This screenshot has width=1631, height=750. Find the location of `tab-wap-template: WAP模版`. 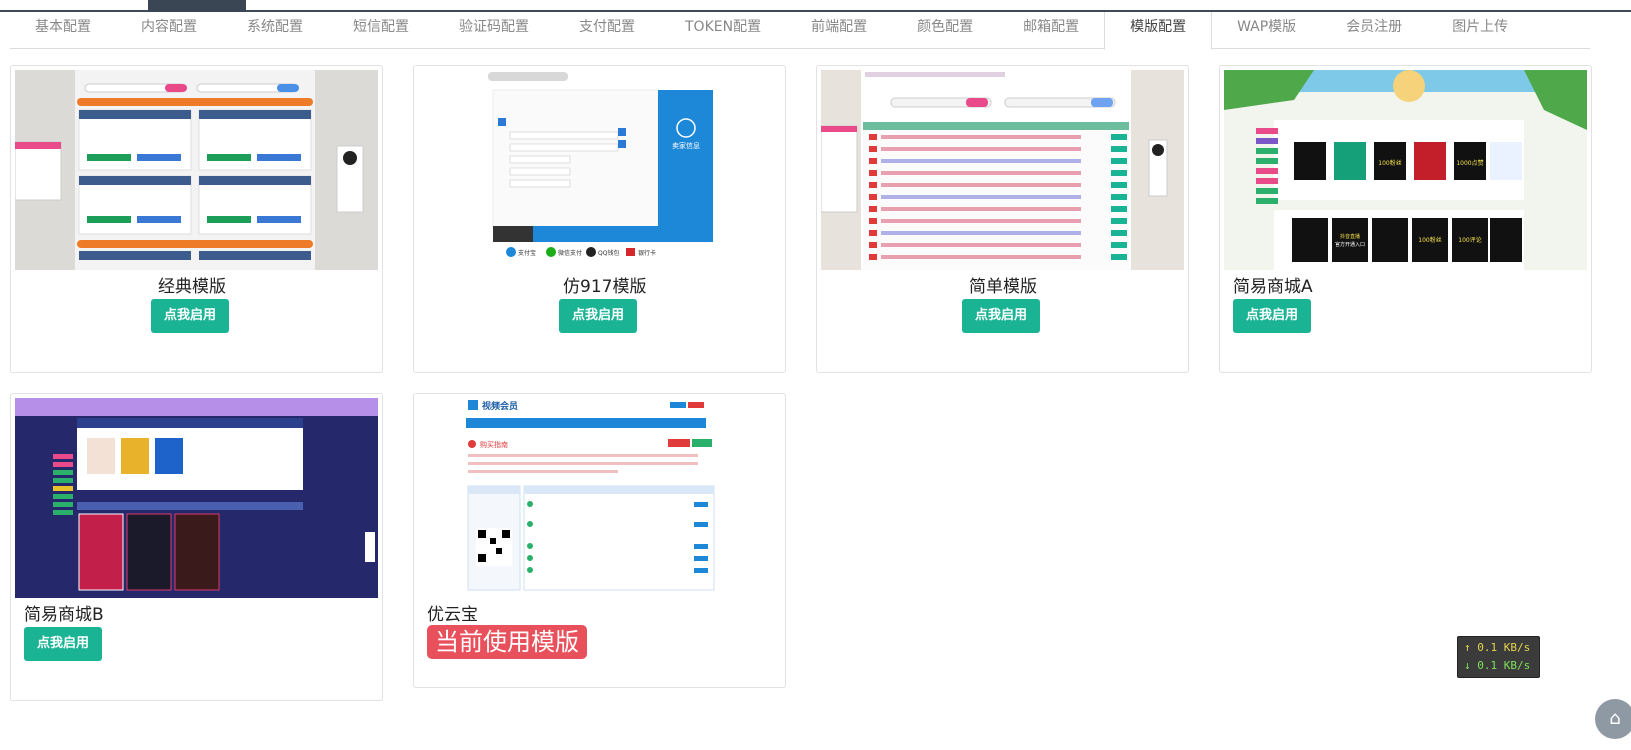

tab-wap-template: WAP模版 is located at coordinates (1266, 30).